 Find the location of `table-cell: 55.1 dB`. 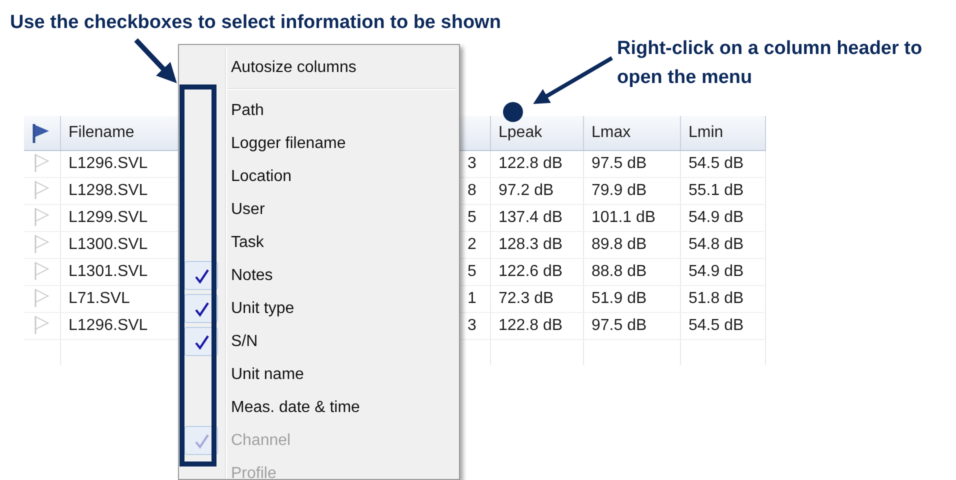

table-cell: 55.1 dB is located at coordinates (716, 190).